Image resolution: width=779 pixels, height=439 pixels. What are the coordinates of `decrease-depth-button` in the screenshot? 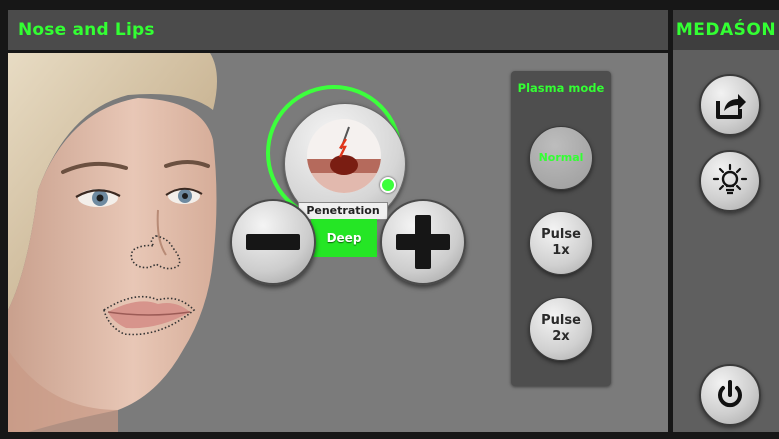 It's located at (273, 242).